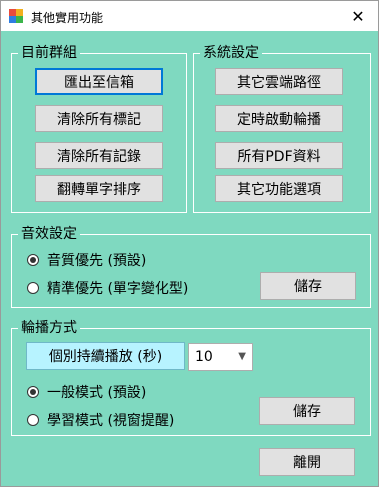  Describe the element at coordinates (307, 411) in the screenshot. I see `playback-save-button: 儲存` at that location.